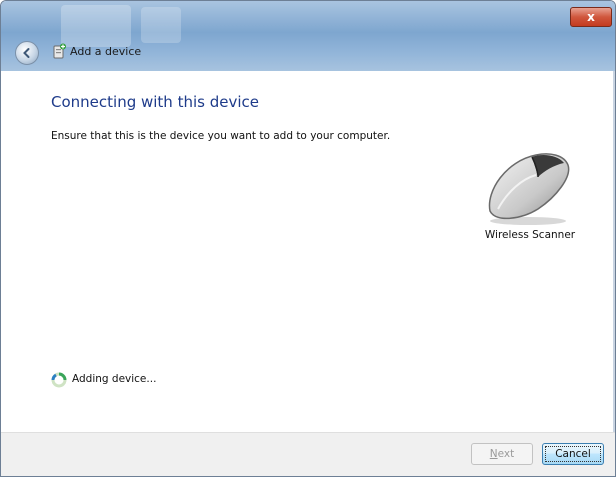  Describe the element at coordinates (493, 454) in the screenshot. I see `next-label-accelerator: N` at that location.